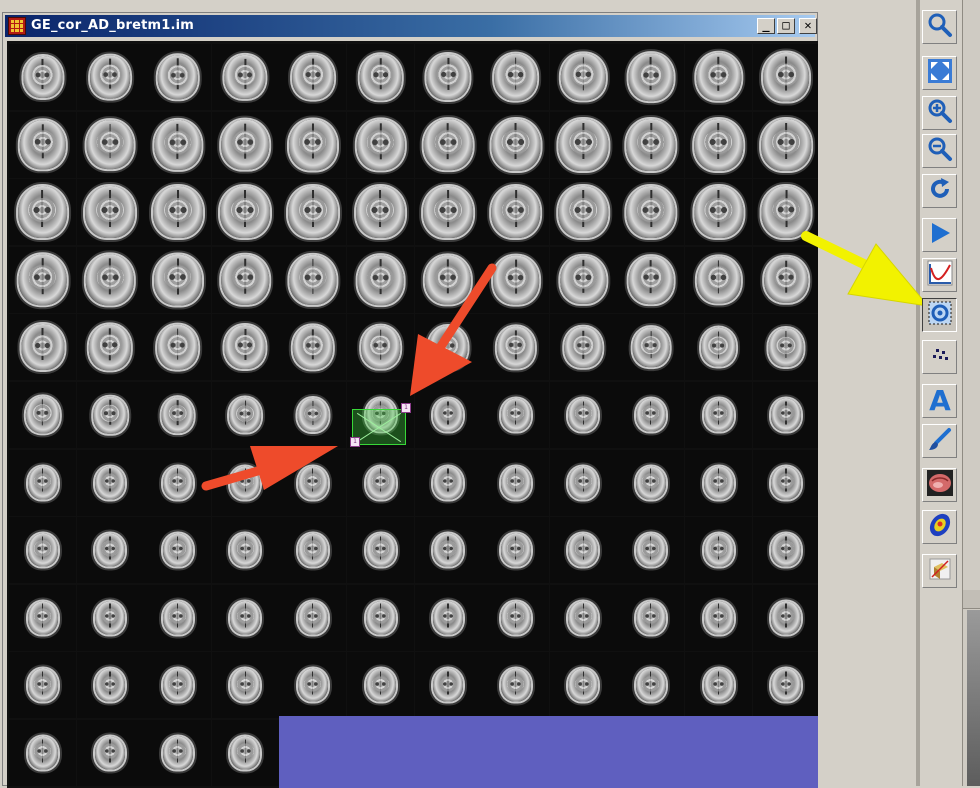 This screenshot has width=980, height=788. I want to click on app-icon, so click(17, 26).